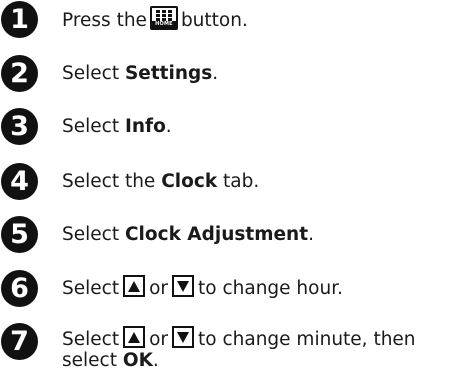 The width and height of the screenshot is (452, 374). I want to click on step-text-before: Press the, so click(104, 20).